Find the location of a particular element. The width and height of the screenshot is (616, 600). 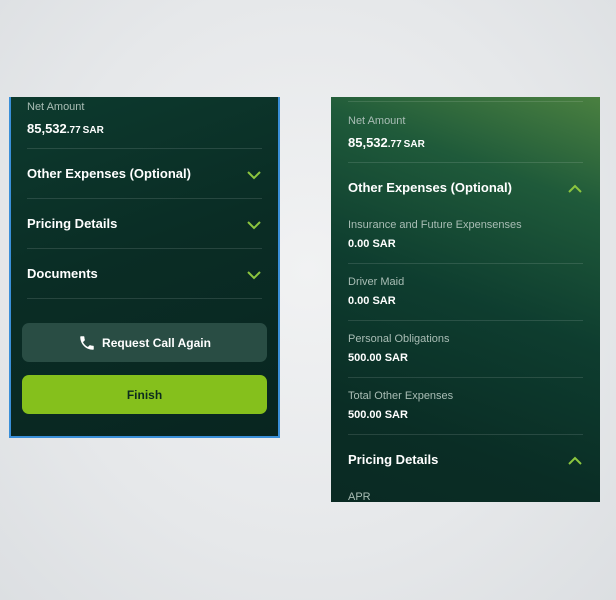

apr-label: APR is located at coordinates (359, 496).